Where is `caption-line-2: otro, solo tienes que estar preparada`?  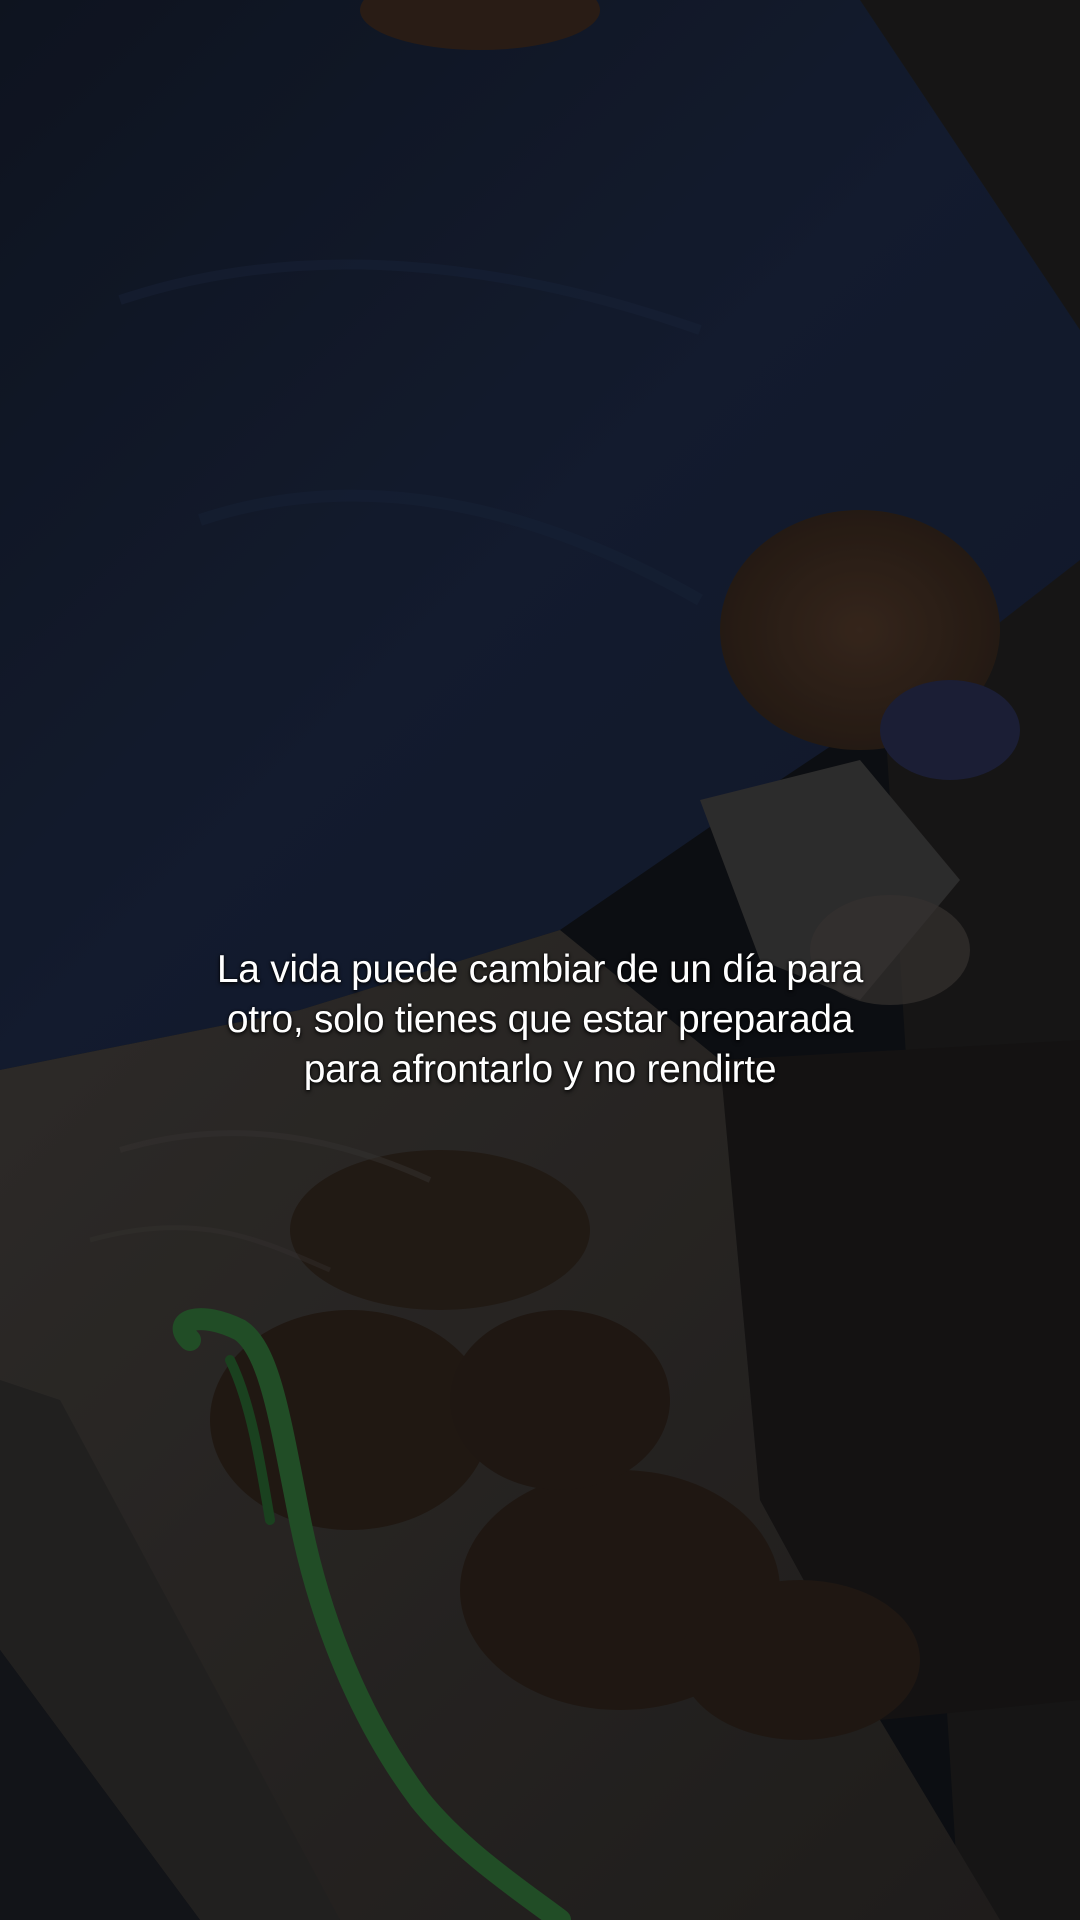
caption-line-2: otro, solo tienes que estar preparada is located at coordinates (540, 1019).